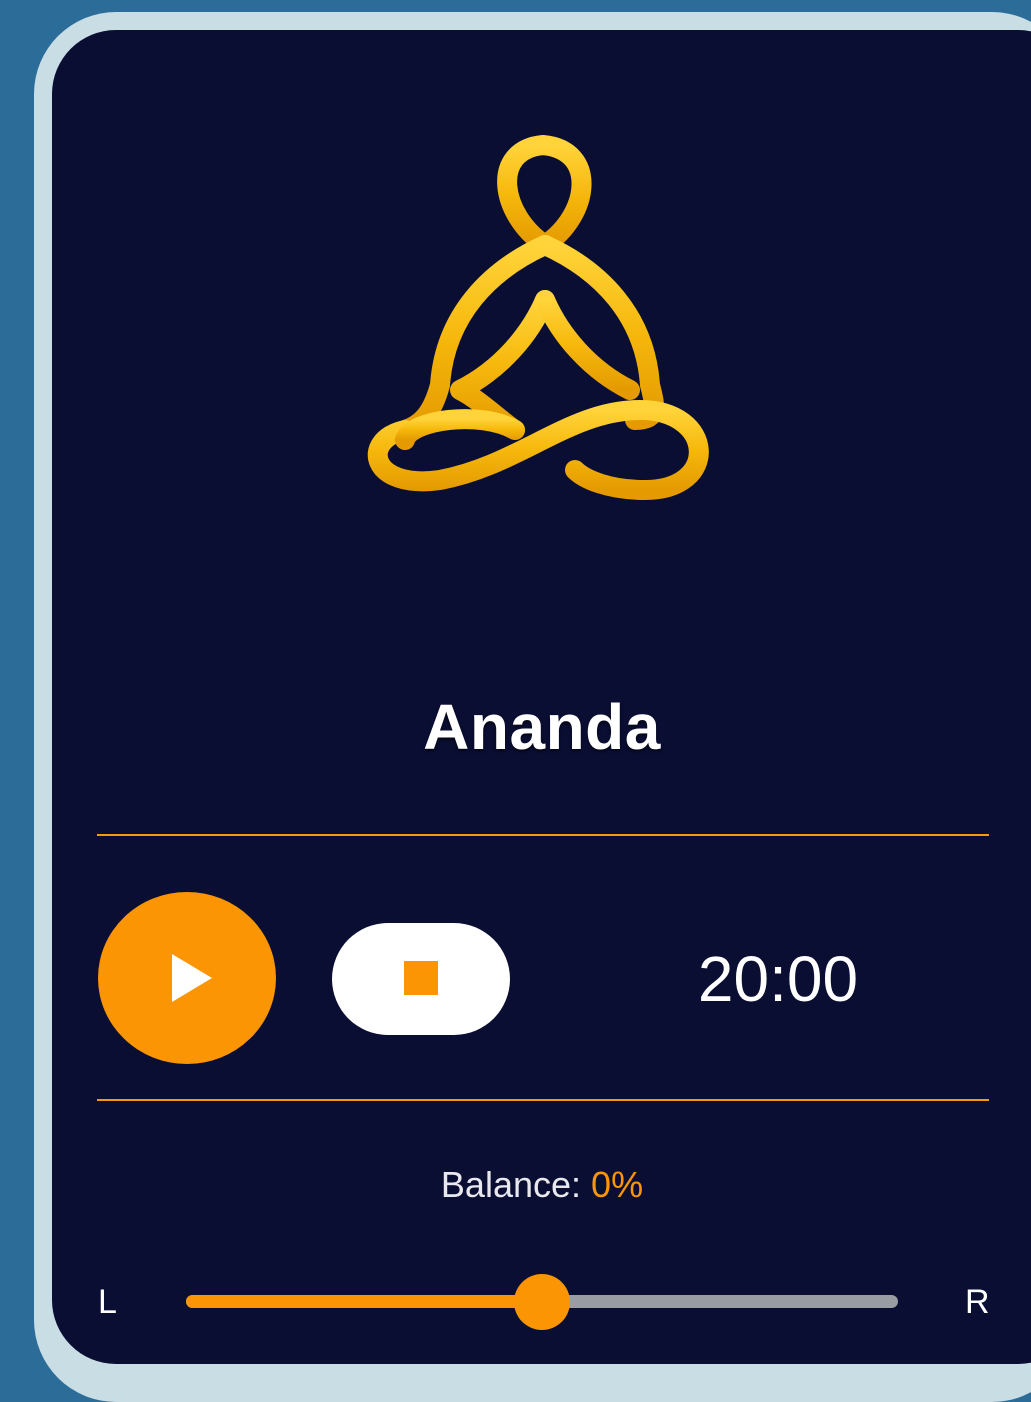 This screenshot has height=1402, width=1031. Describe the element at coordinates (107, 1302) in the screenshot. I see `balance-left-label: L` at that location.